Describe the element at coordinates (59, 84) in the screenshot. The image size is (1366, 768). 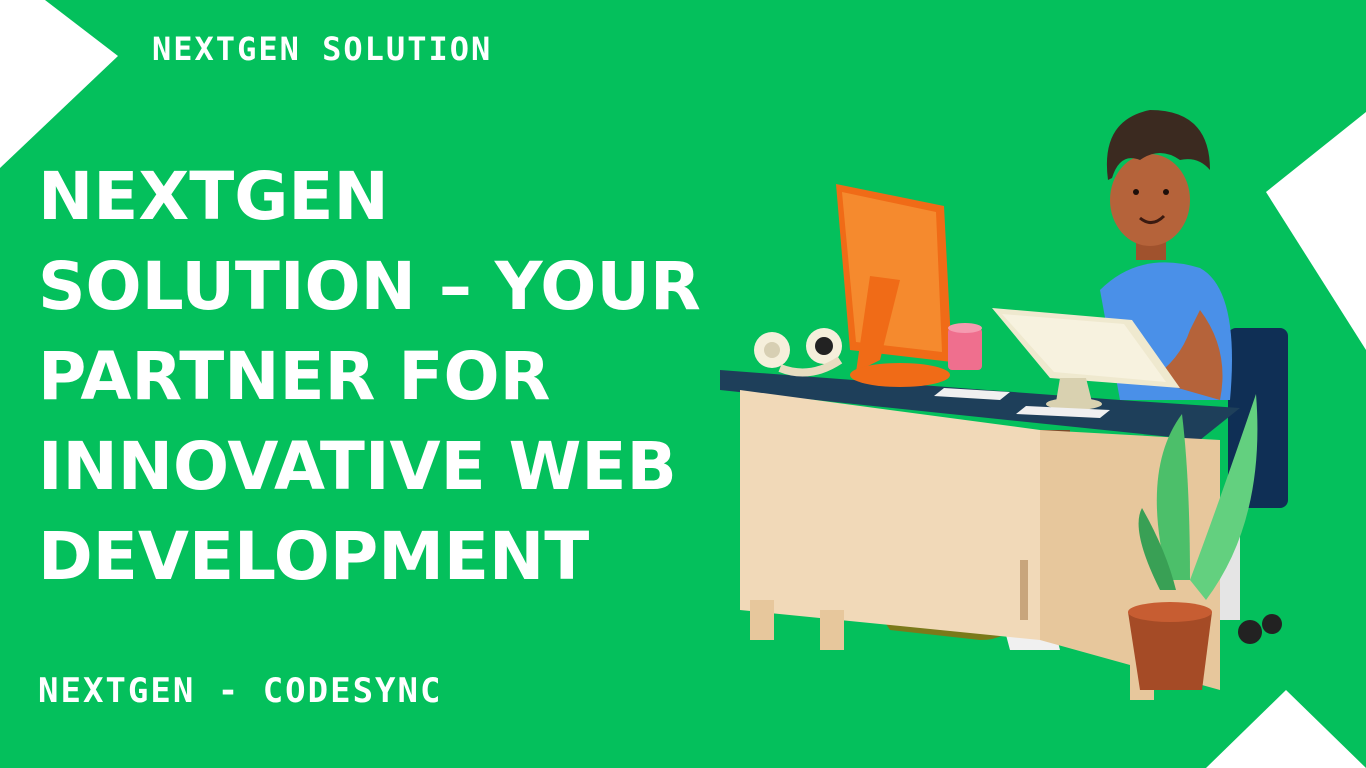
I see `left-corner-triangle` at that location.